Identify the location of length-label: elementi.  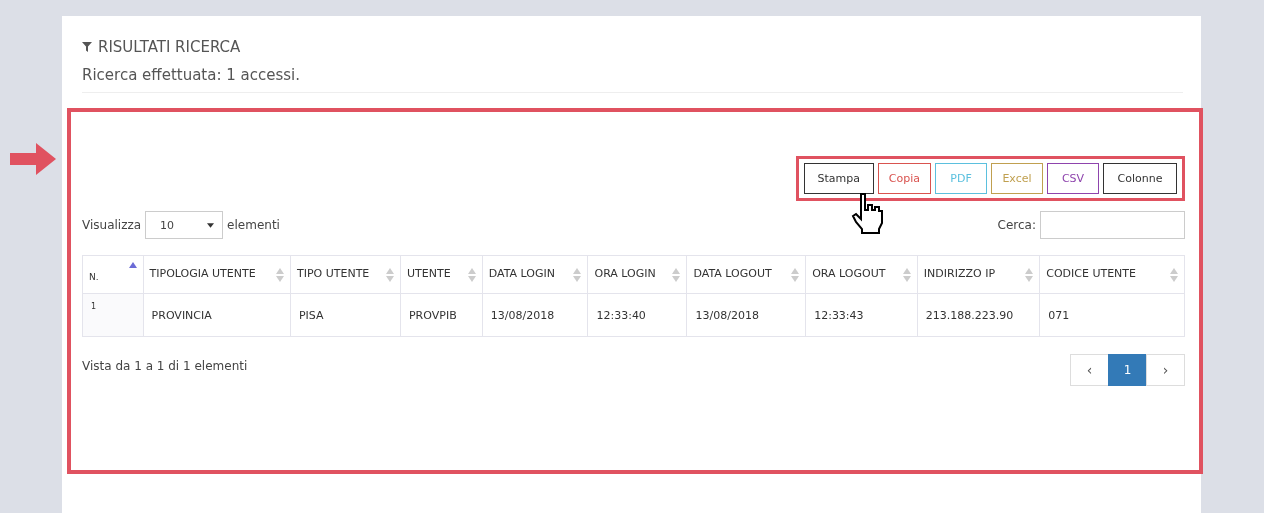
(253, 225).